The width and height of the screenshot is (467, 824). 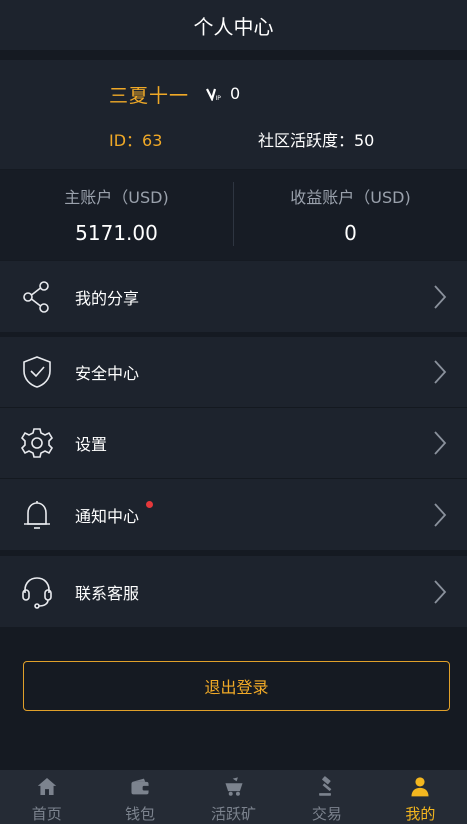 What do you see at coordinates (350, 233) in the screenshot?
I see `income-account-value: 0` at bounding box center [350, 233].